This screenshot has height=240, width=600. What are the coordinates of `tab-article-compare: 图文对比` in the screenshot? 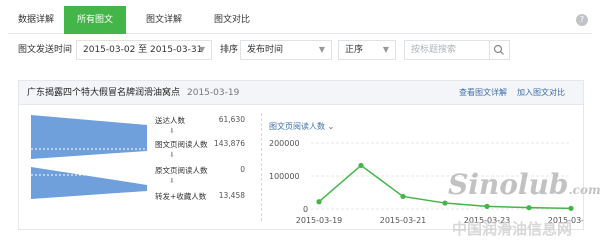 It's located at (232, 20).